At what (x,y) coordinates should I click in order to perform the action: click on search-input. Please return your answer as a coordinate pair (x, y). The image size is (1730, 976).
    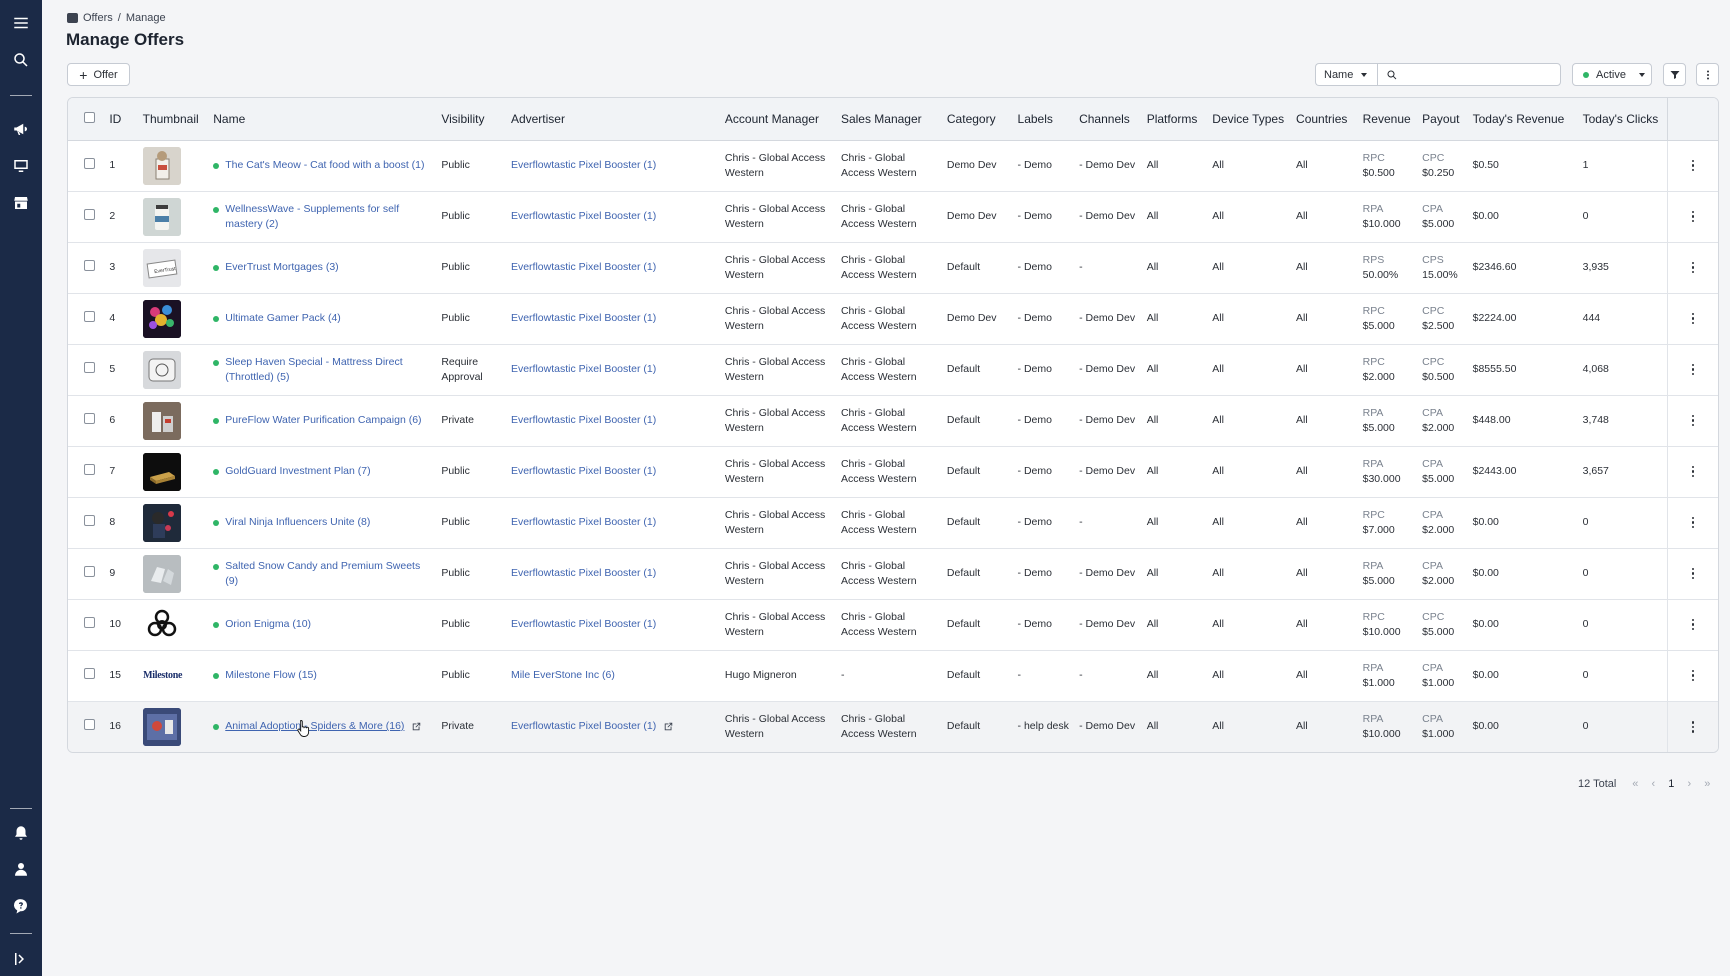
    Looking at the image, I should click on (1479, 74).